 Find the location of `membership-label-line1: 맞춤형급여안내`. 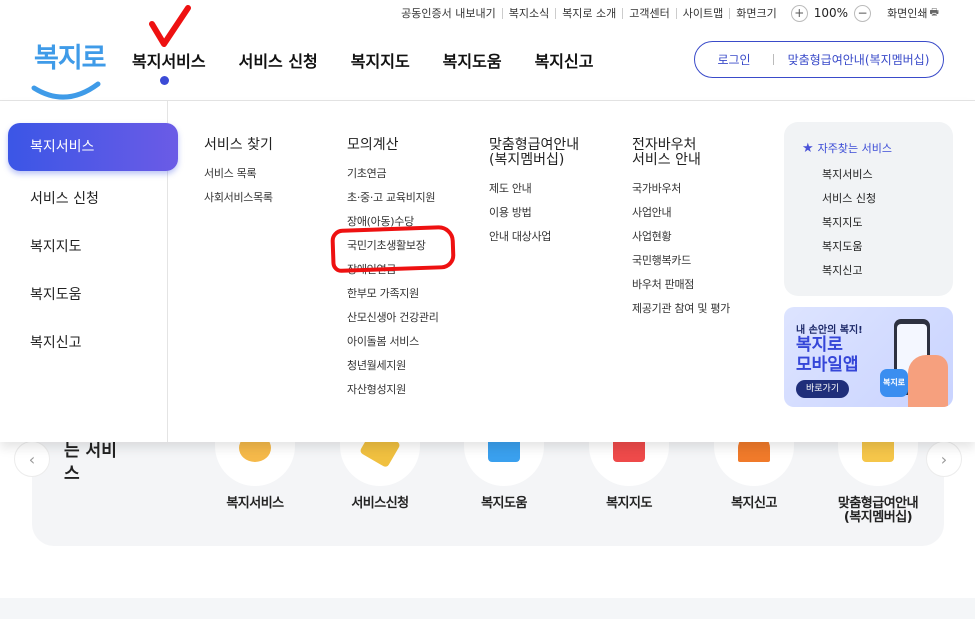

membership-label-line1: 맞춤형급여안내 is located at coordinates (878, 503).